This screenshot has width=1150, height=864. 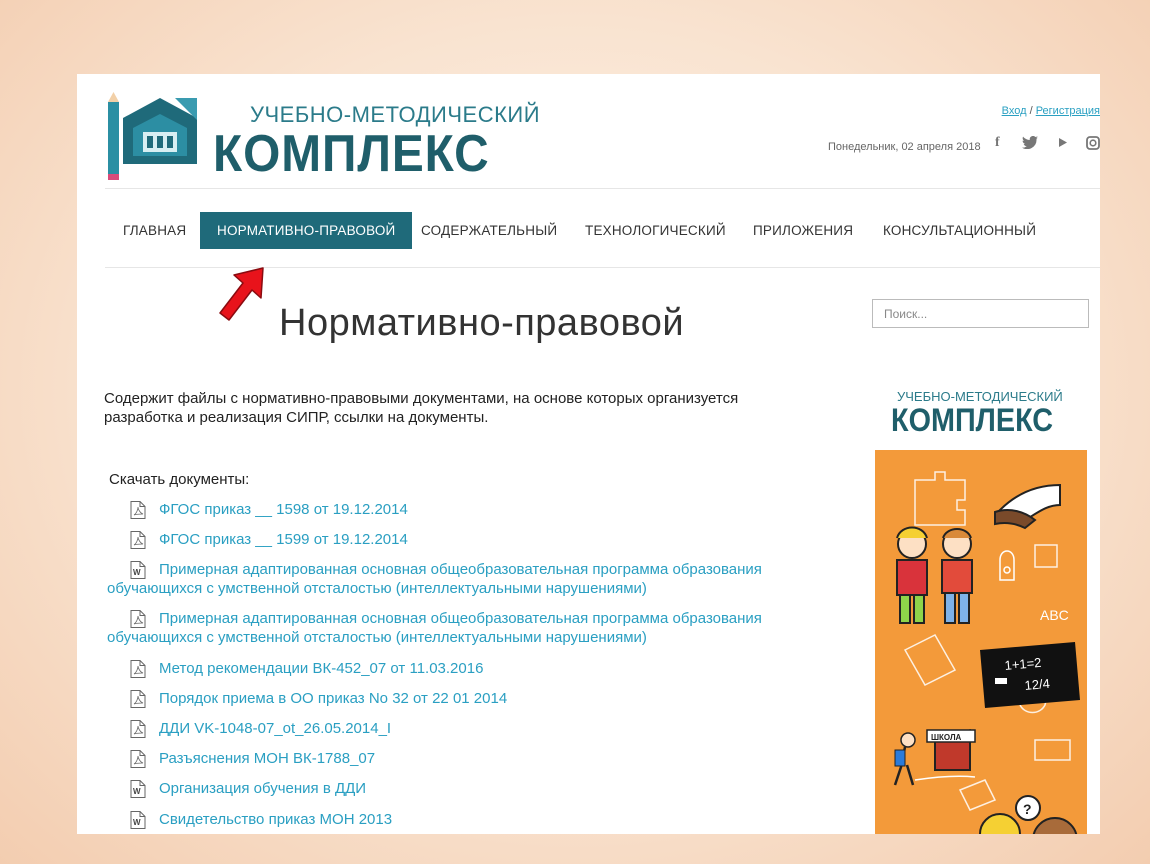 What do you see at coordinates (474, 758) in the screenshot?
I see `document-link: Разъяснения МОН ВК-1788_07` at bounding box center [474, 758].